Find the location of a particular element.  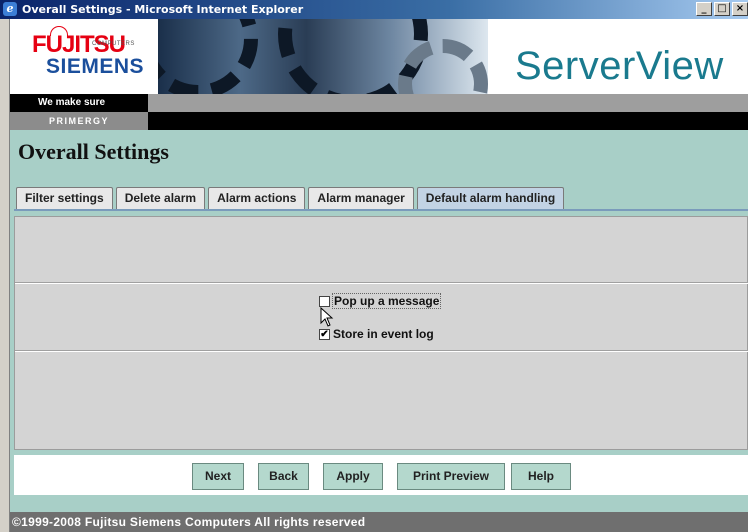

page-header: FUJITSU COMPUTERS SIEMENS ServerView is located at coordinates (379, 56).